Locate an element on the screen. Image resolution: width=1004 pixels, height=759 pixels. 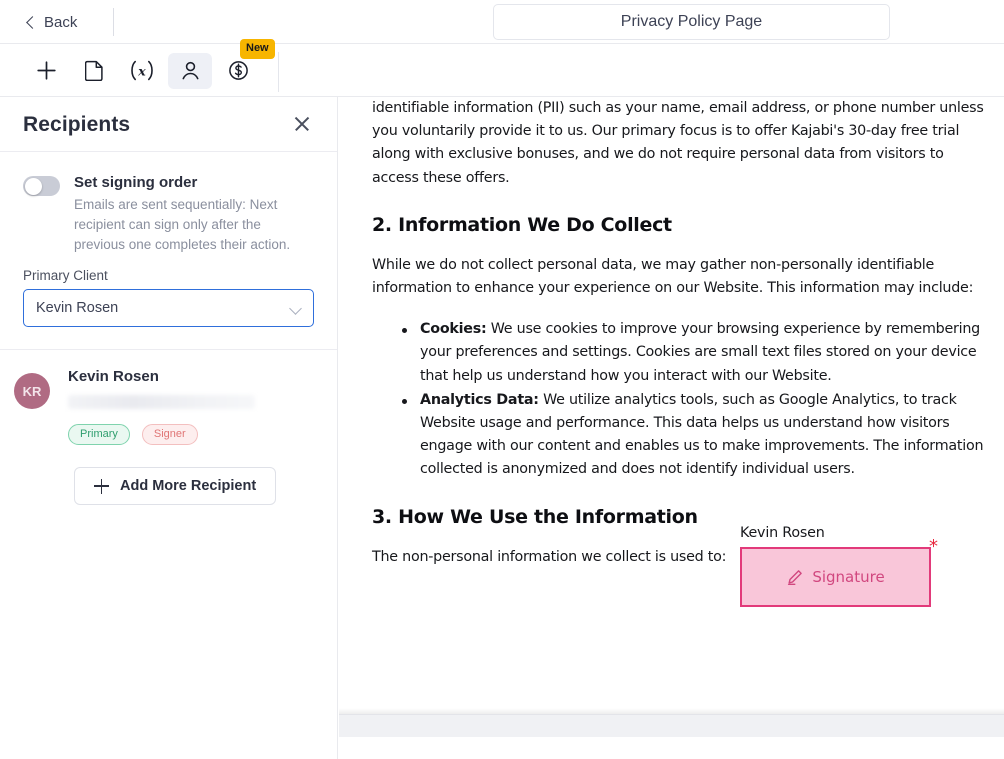
add-more-wrap: Add More Recipient is located at coordinates (168, 475).